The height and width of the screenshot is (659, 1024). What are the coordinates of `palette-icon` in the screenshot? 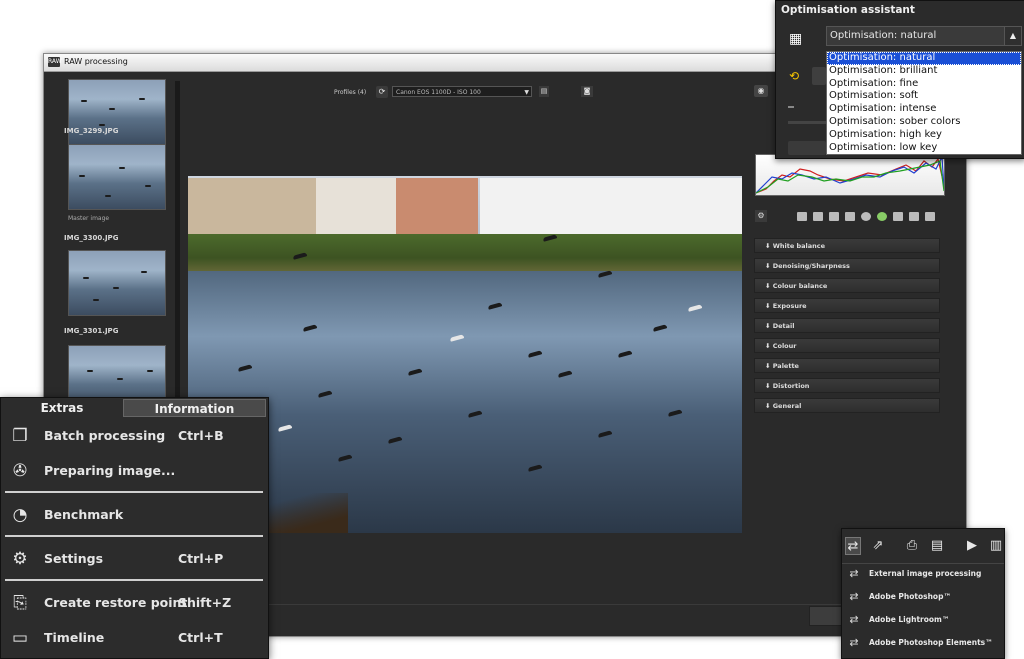 It's located at (898, 216).